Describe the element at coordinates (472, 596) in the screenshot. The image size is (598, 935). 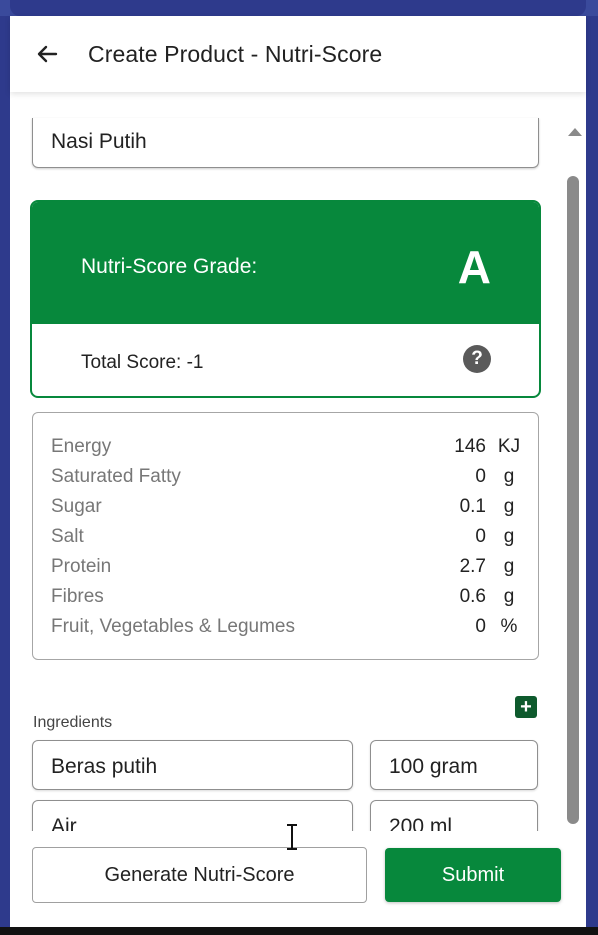
I see `nutrient-value: 0.6` at that location.